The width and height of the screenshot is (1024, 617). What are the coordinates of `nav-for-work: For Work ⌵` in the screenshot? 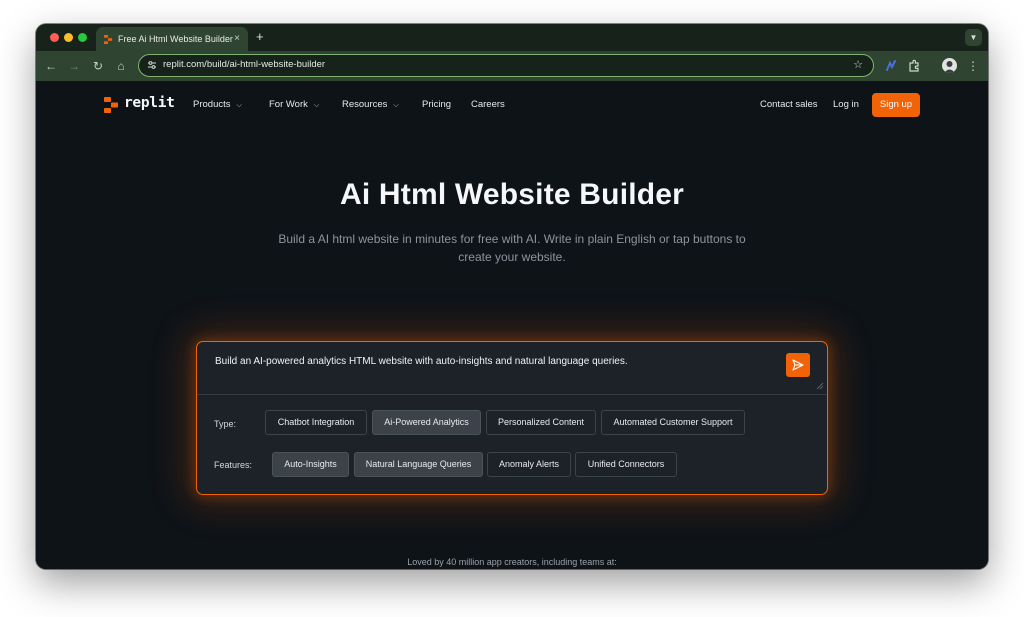 It's located at (294, 105).